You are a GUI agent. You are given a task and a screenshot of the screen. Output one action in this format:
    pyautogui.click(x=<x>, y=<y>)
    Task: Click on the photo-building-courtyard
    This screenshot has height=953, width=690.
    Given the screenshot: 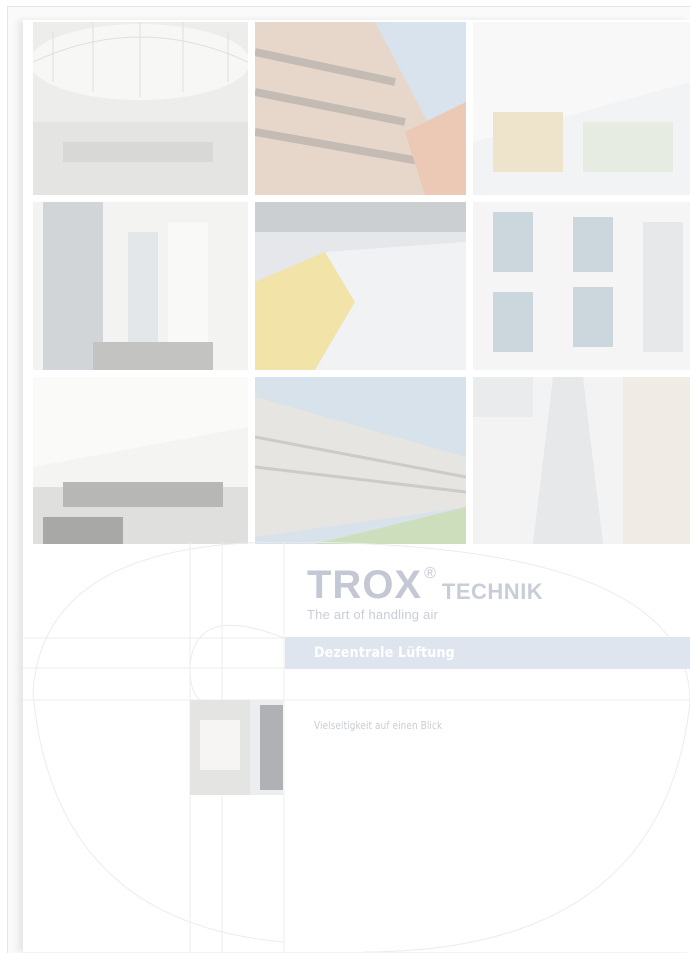 What is the action you would take?
    pyautogui.click(x=360, y=460)
    